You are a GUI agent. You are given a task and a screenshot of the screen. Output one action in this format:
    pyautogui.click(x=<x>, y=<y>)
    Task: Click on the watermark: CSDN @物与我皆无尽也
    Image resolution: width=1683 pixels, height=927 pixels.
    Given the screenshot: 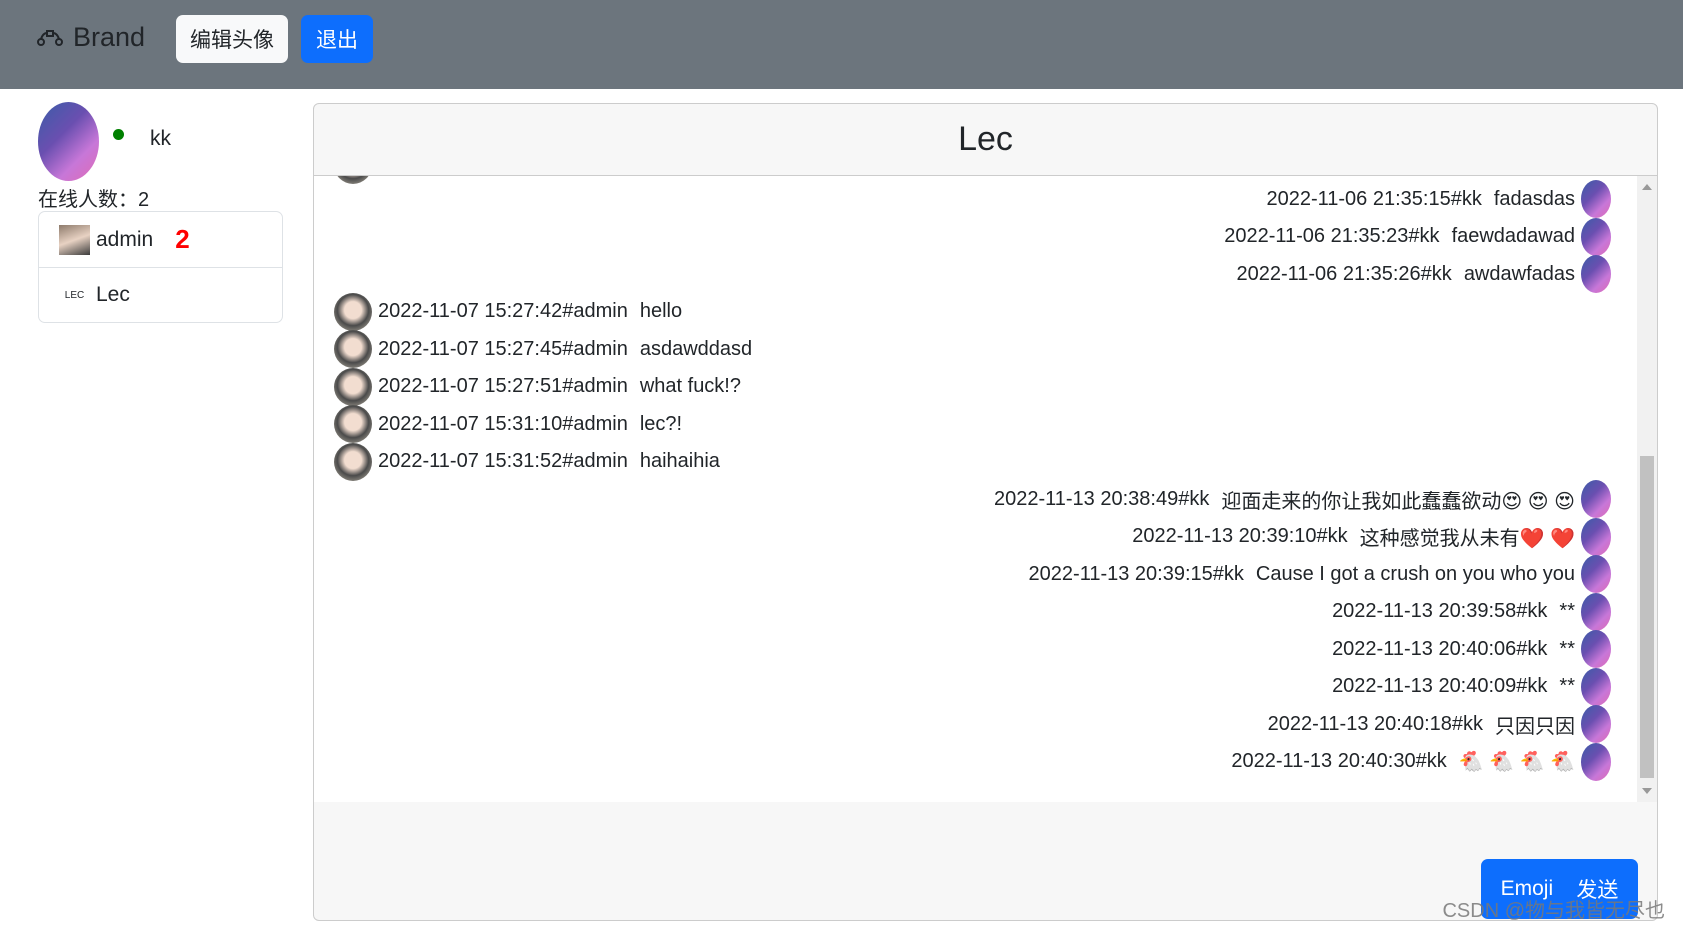 What is the action you would take?
    pyautogui.click(x=1553, y=911)
    